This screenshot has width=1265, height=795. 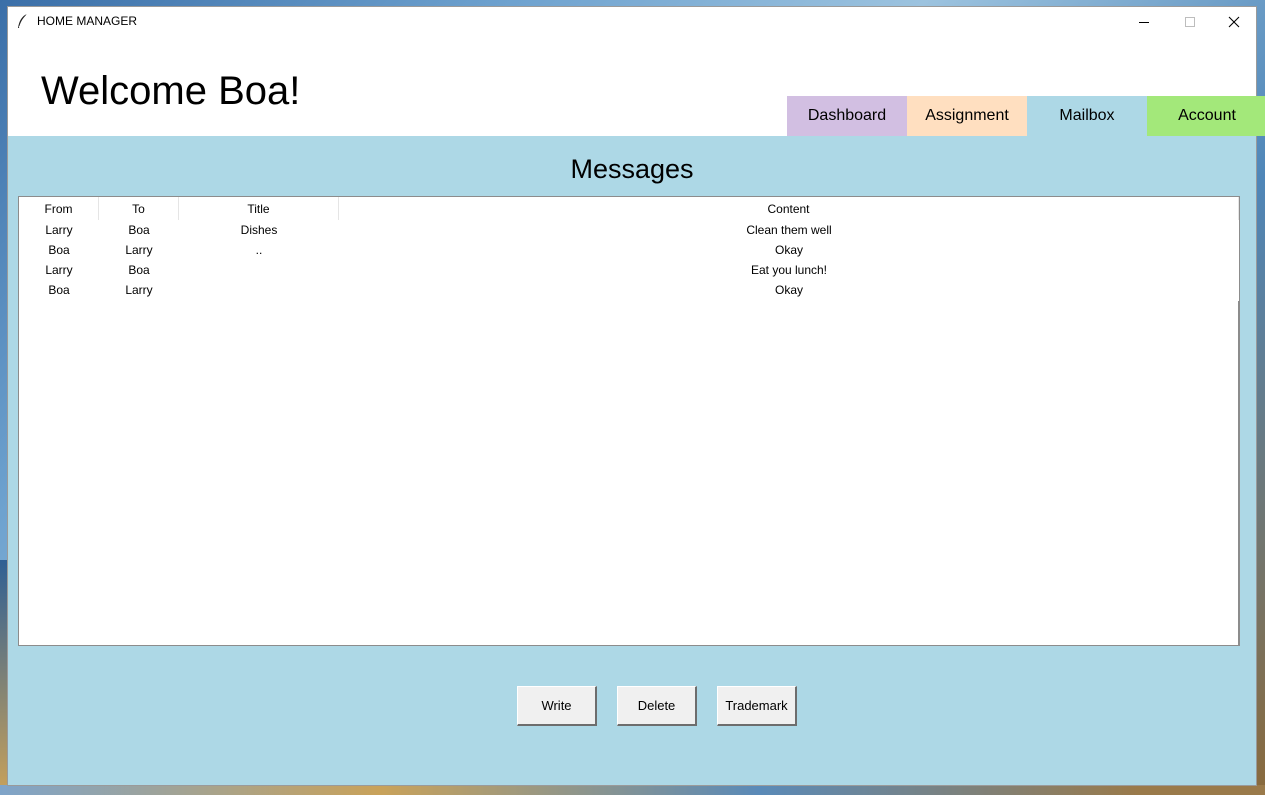 I want to click on minimize-icon, so click(x=1144, y=22).